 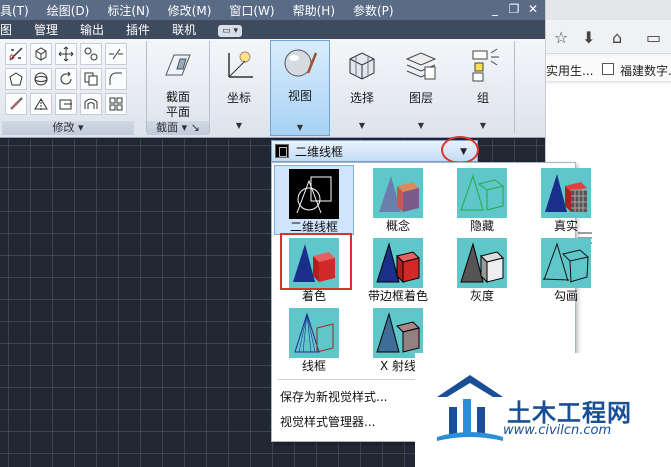 I want to click on sphere-tool, so click(x=41, y=79).